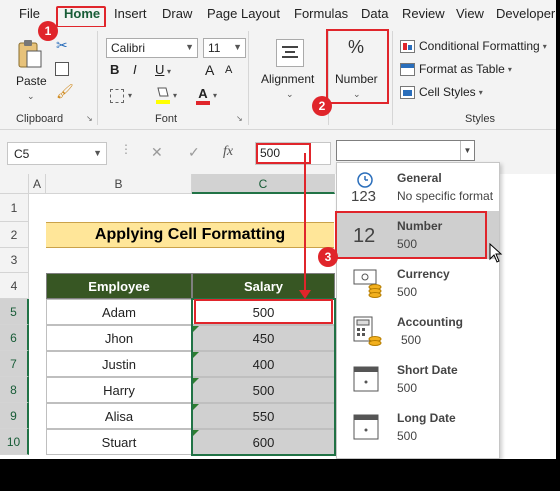 The height and width of the screenshot is (491, 560). I want to click on underline-button: U, so click(159, 69).